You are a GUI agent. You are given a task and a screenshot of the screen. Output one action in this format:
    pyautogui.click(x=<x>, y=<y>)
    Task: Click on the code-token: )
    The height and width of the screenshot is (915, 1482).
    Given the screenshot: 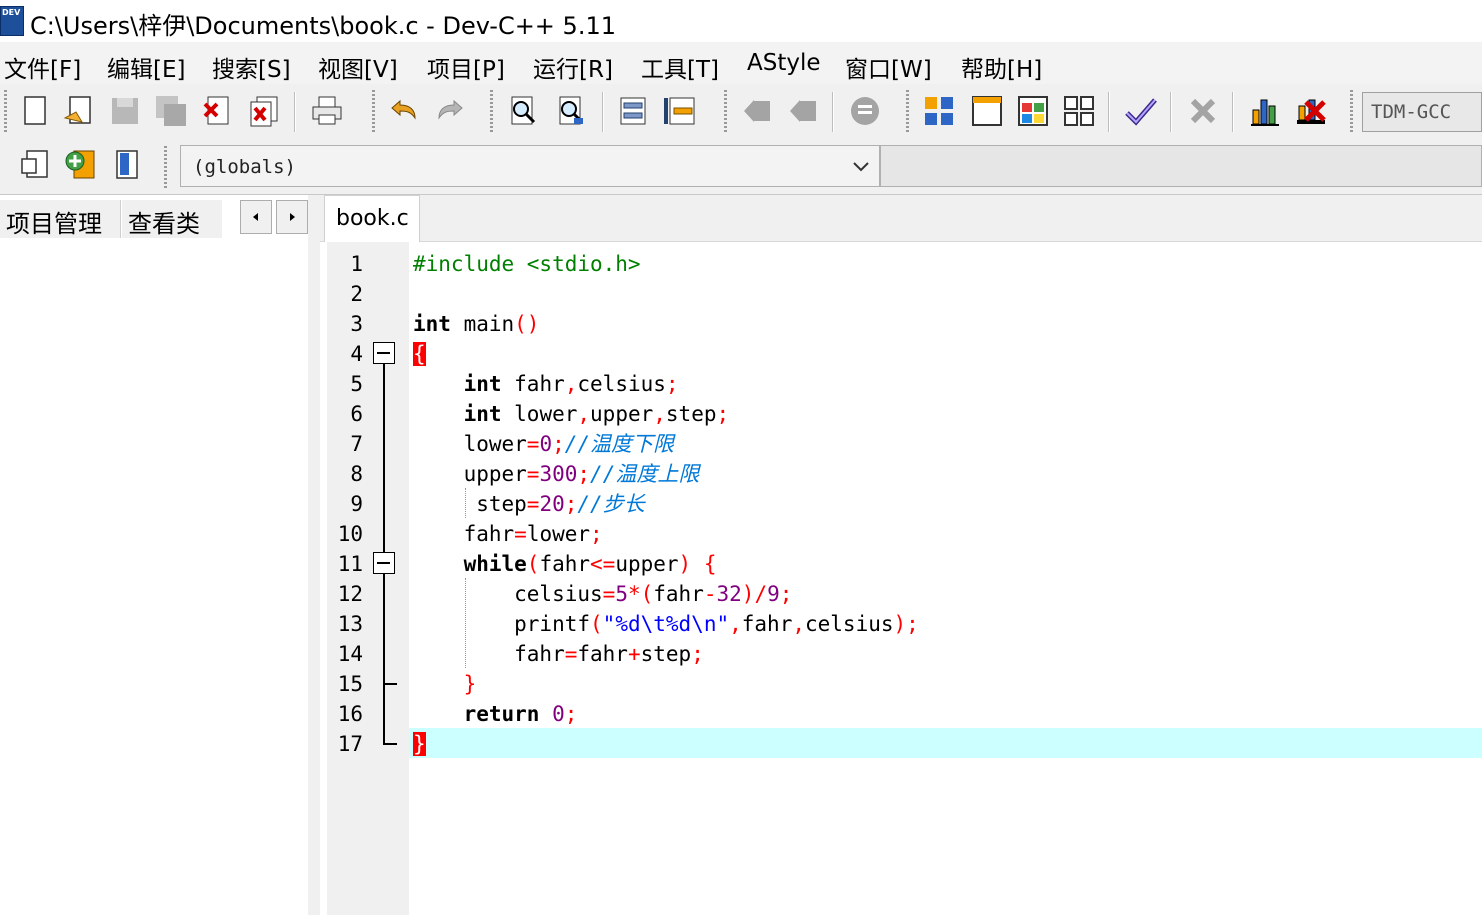 What is the action you would take?
    pyautogui.click(x=685, y=564)
    